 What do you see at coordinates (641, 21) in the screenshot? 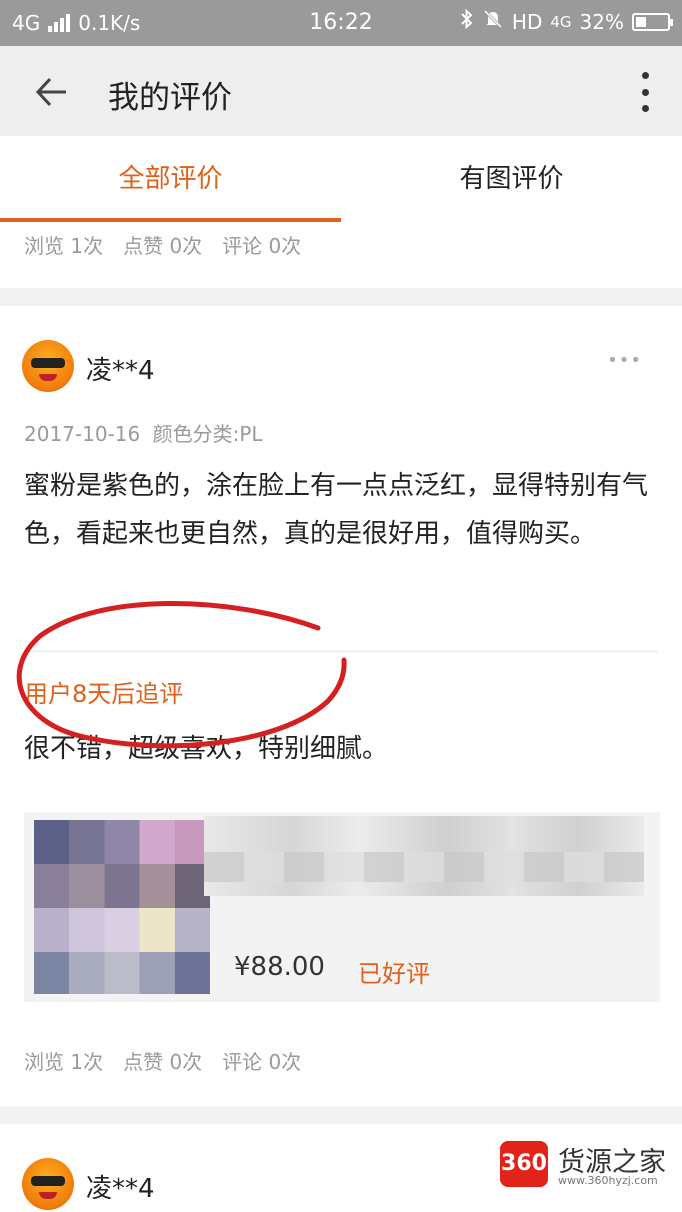
I see `battery-fill` at bounding box center [641, 21].